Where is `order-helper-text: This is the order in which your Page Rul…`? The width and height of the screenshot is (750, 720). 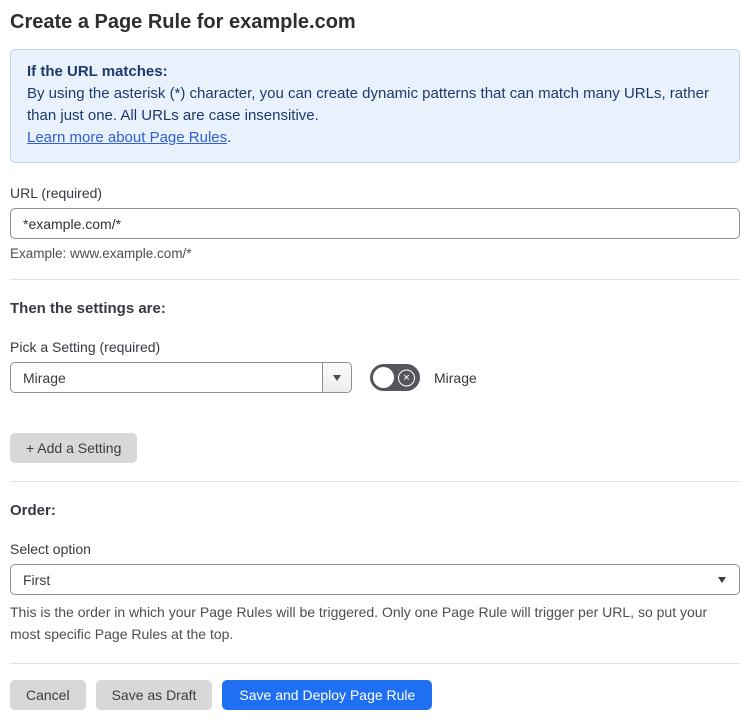 order-helper-text: This is the order in which your Page Rul… is located at coordinates (359, 623).